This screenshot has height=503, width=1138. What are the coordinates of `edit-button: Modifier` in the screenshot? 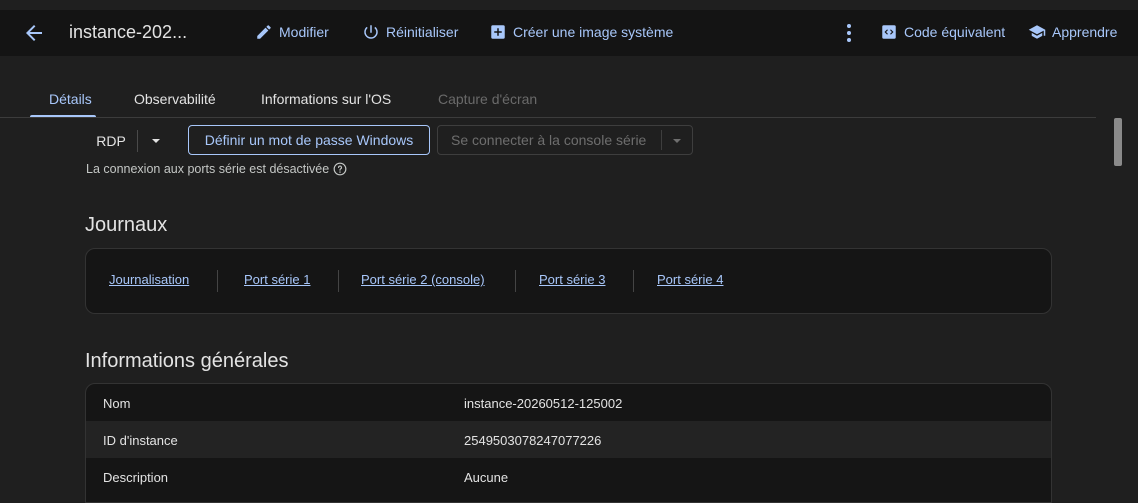 It's located at (292, 32).